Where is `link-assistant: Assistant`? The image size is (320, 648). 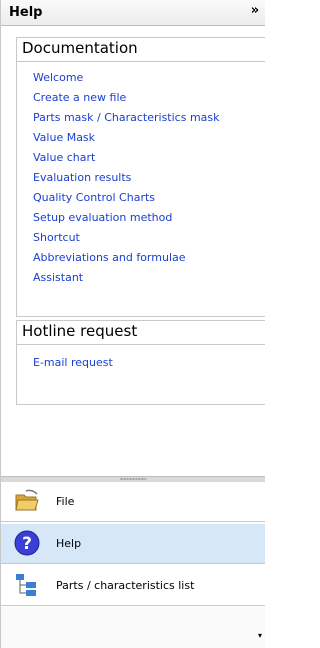
link-assistant: Assistant is located at coordinates (58, 277).